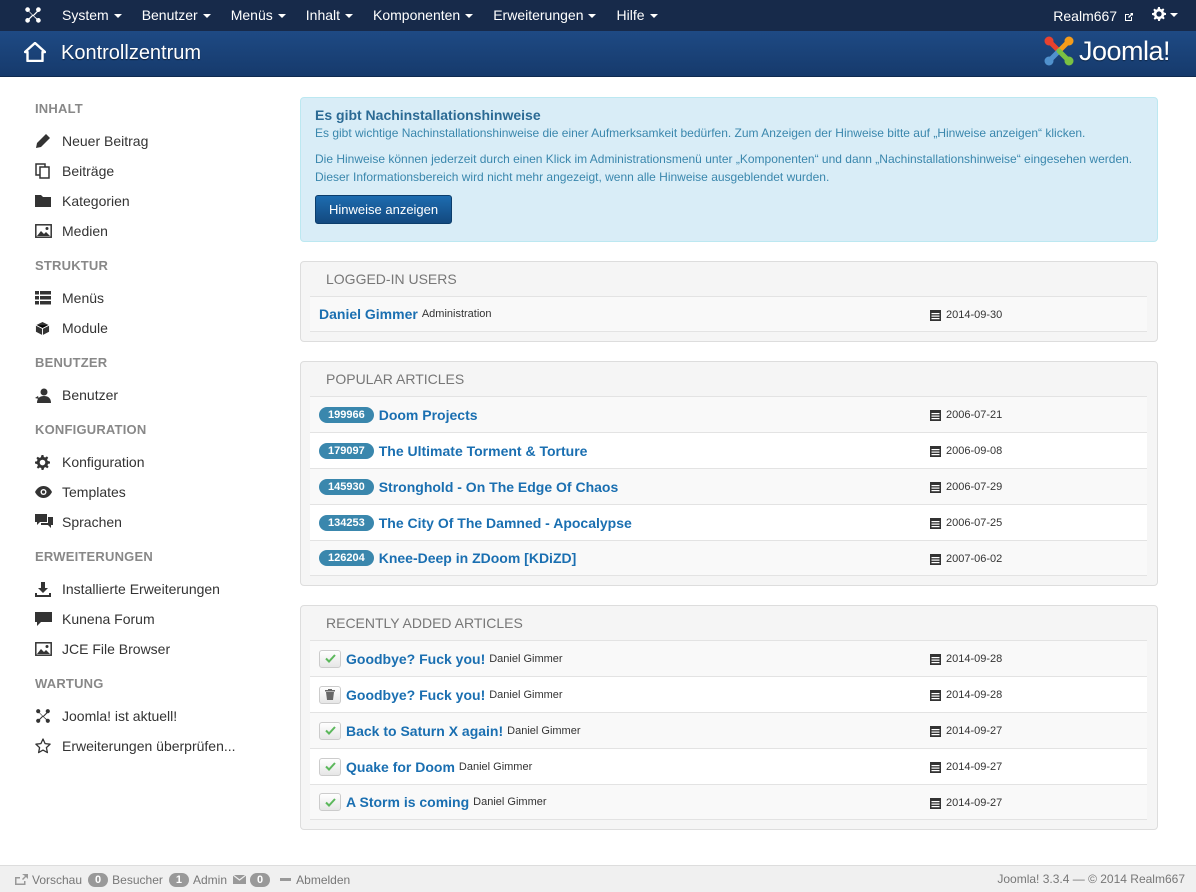 The image size is (1196, 892). I want to click on gear-icon, so click(1159, 14).